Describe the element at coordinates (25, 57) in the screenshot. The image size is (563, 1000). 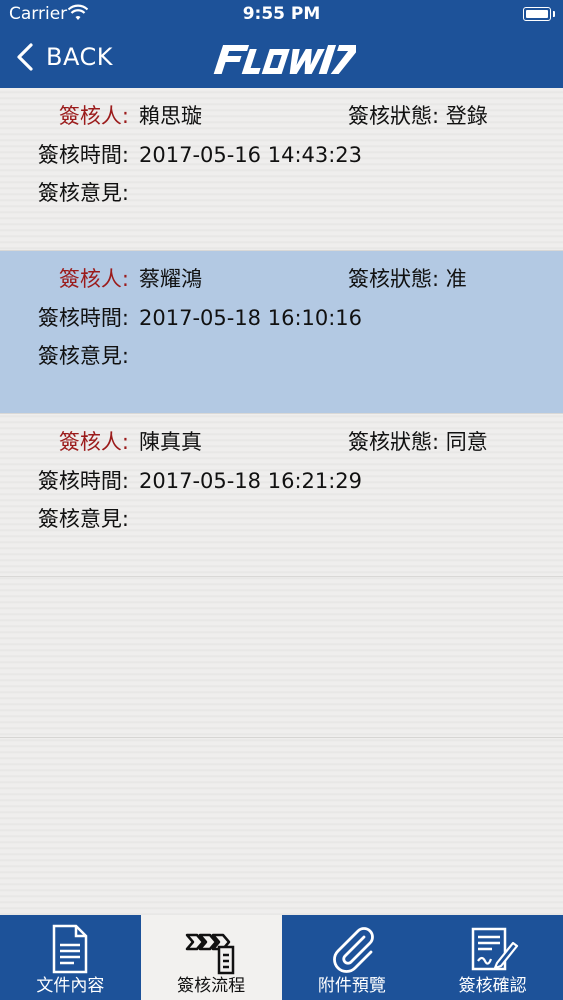
I see `chevron-left-icon` at that location.